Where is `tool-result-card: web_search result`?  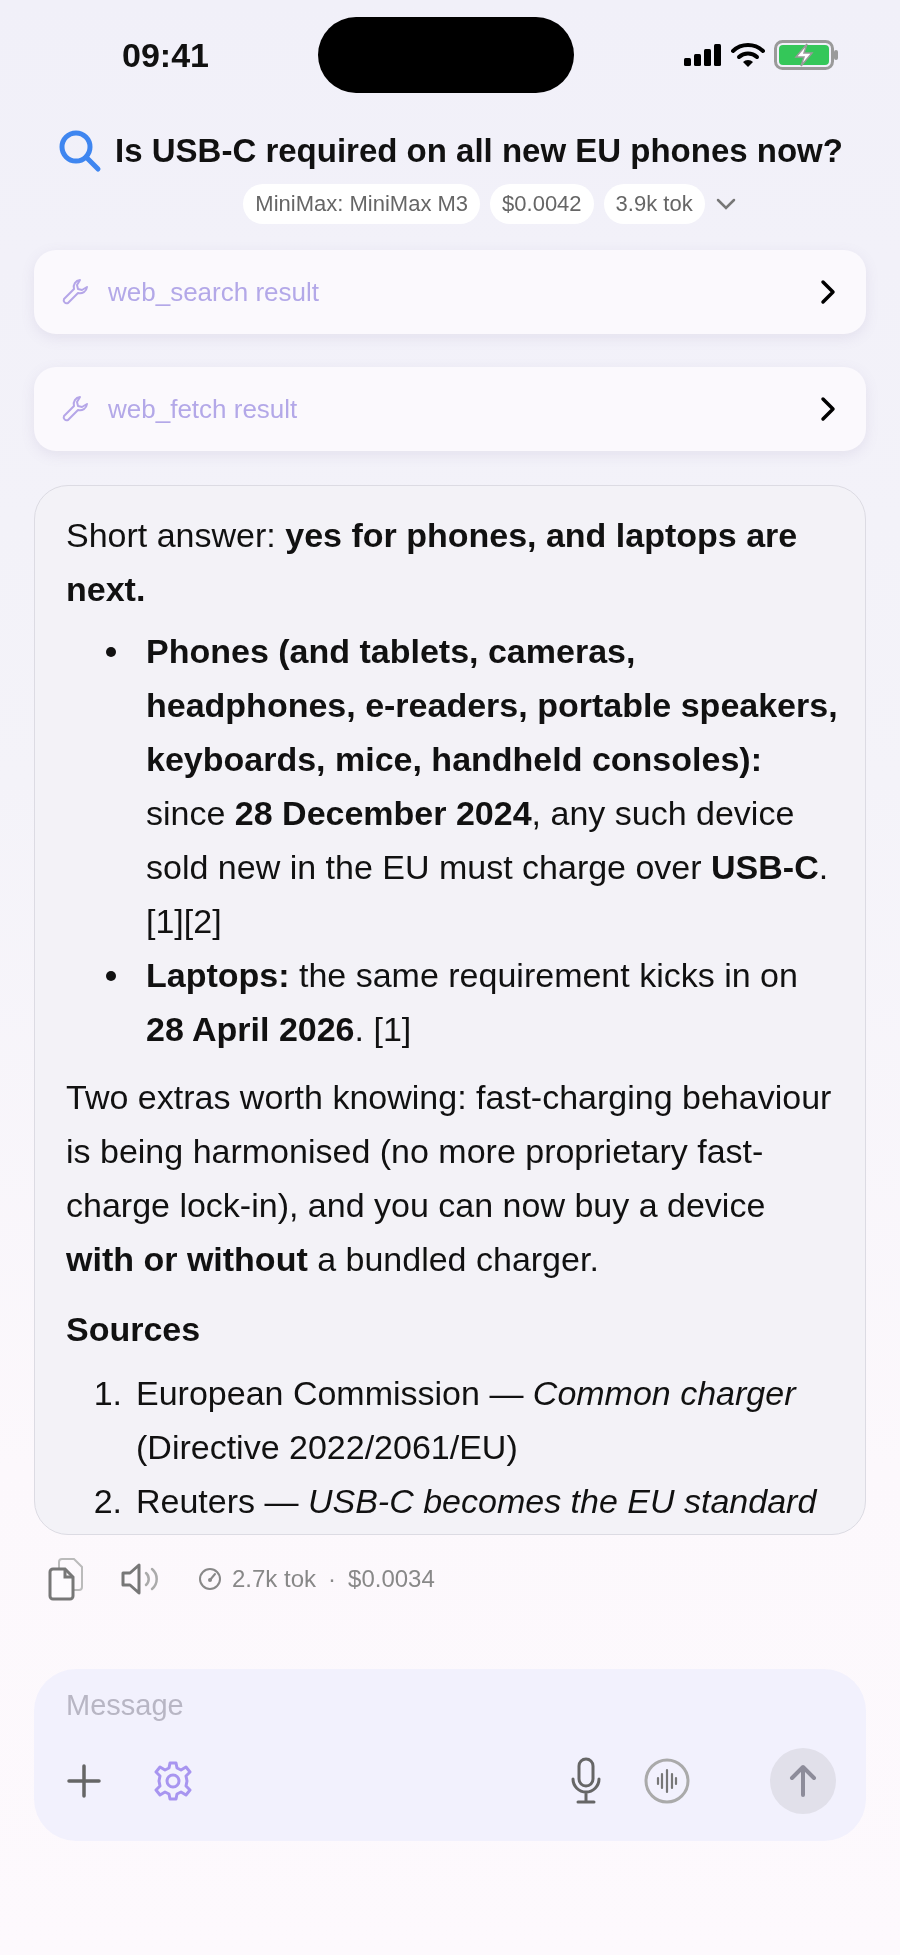 tool-result-card: web_search result is located at coordinates (450, 292).